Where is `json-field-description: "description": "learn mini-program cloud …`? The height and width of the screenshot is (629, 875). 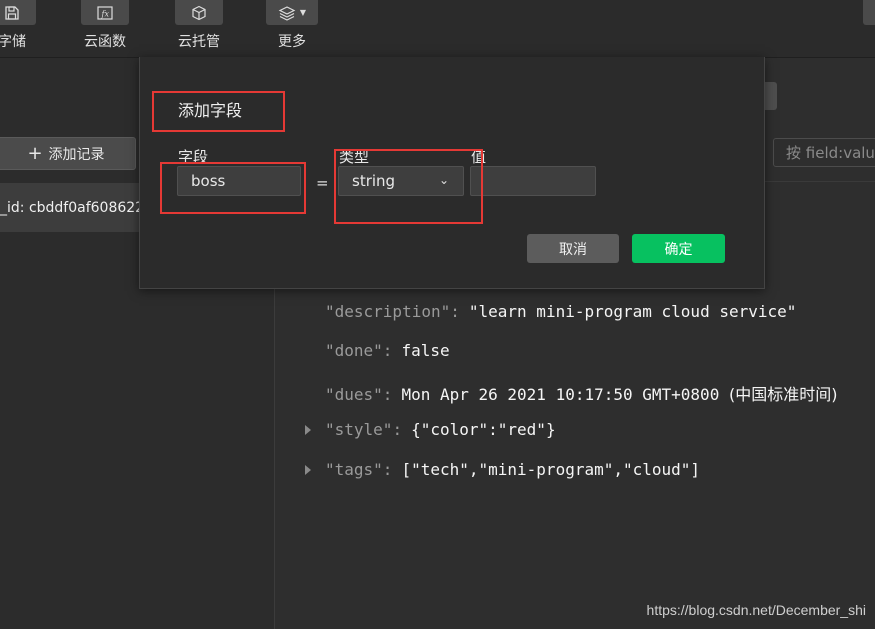
json-field-description: "description": "learn mini-program cloud … is located at coordinates (561, 311).